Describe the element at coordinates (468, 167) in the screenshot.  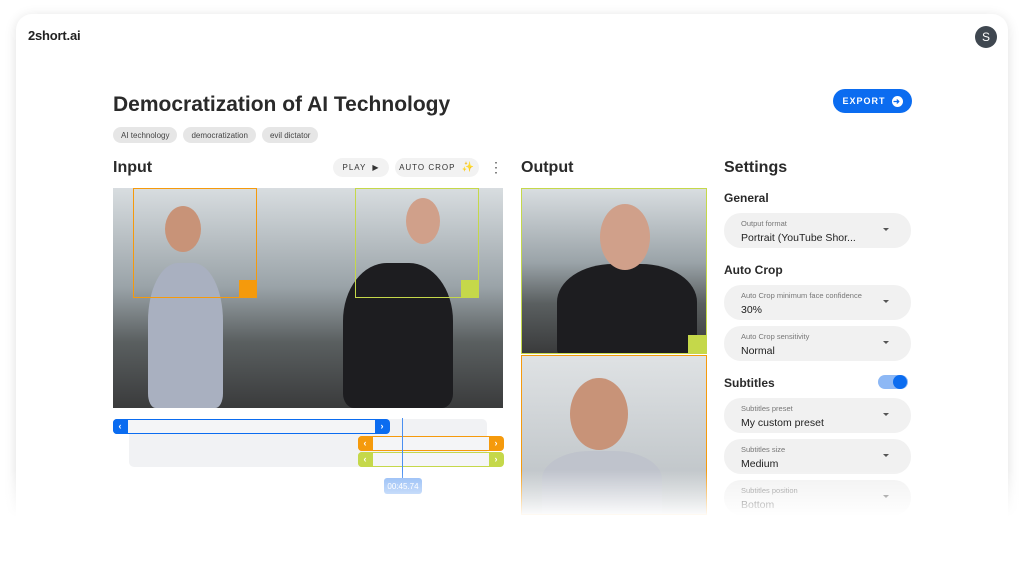
I see `magic-wand-icon: ✨` at that location.